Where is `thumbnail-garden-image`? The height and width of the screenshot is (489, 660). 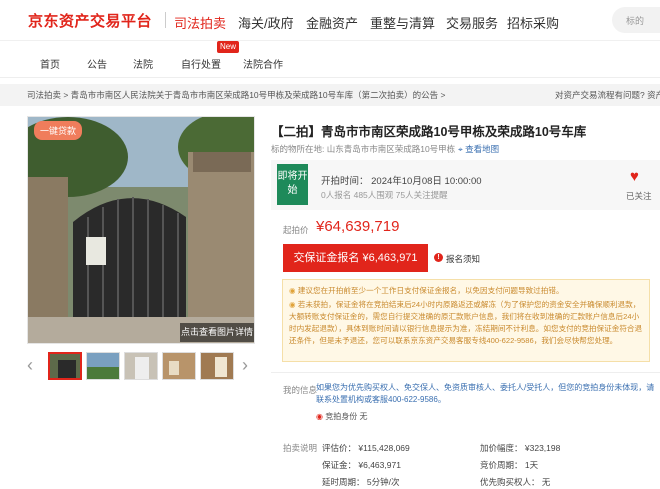
thumbnail-garden-image is located at coordinates (103, 366).